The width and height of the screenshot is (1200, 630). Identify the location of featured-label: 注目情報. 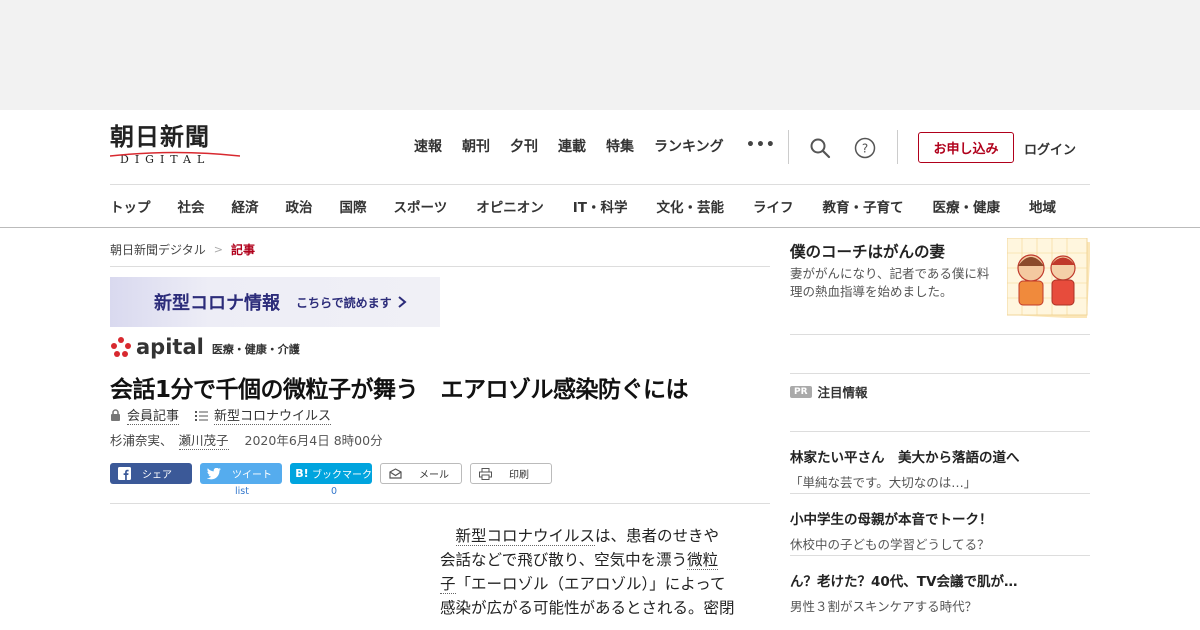
(842, 392).